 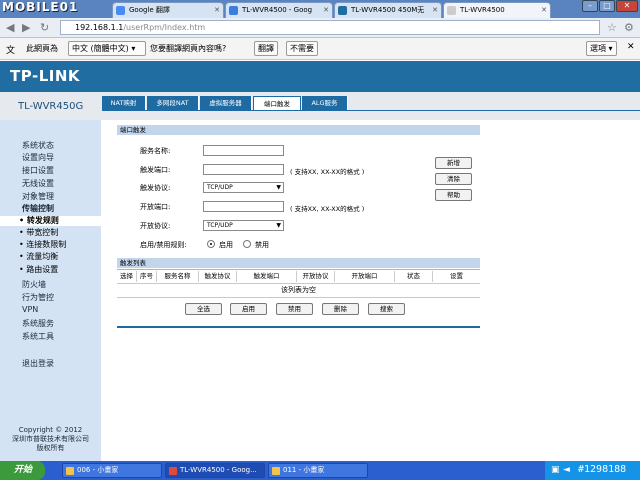 I want to click on col-select: 选择, so click(x=127, y=276).